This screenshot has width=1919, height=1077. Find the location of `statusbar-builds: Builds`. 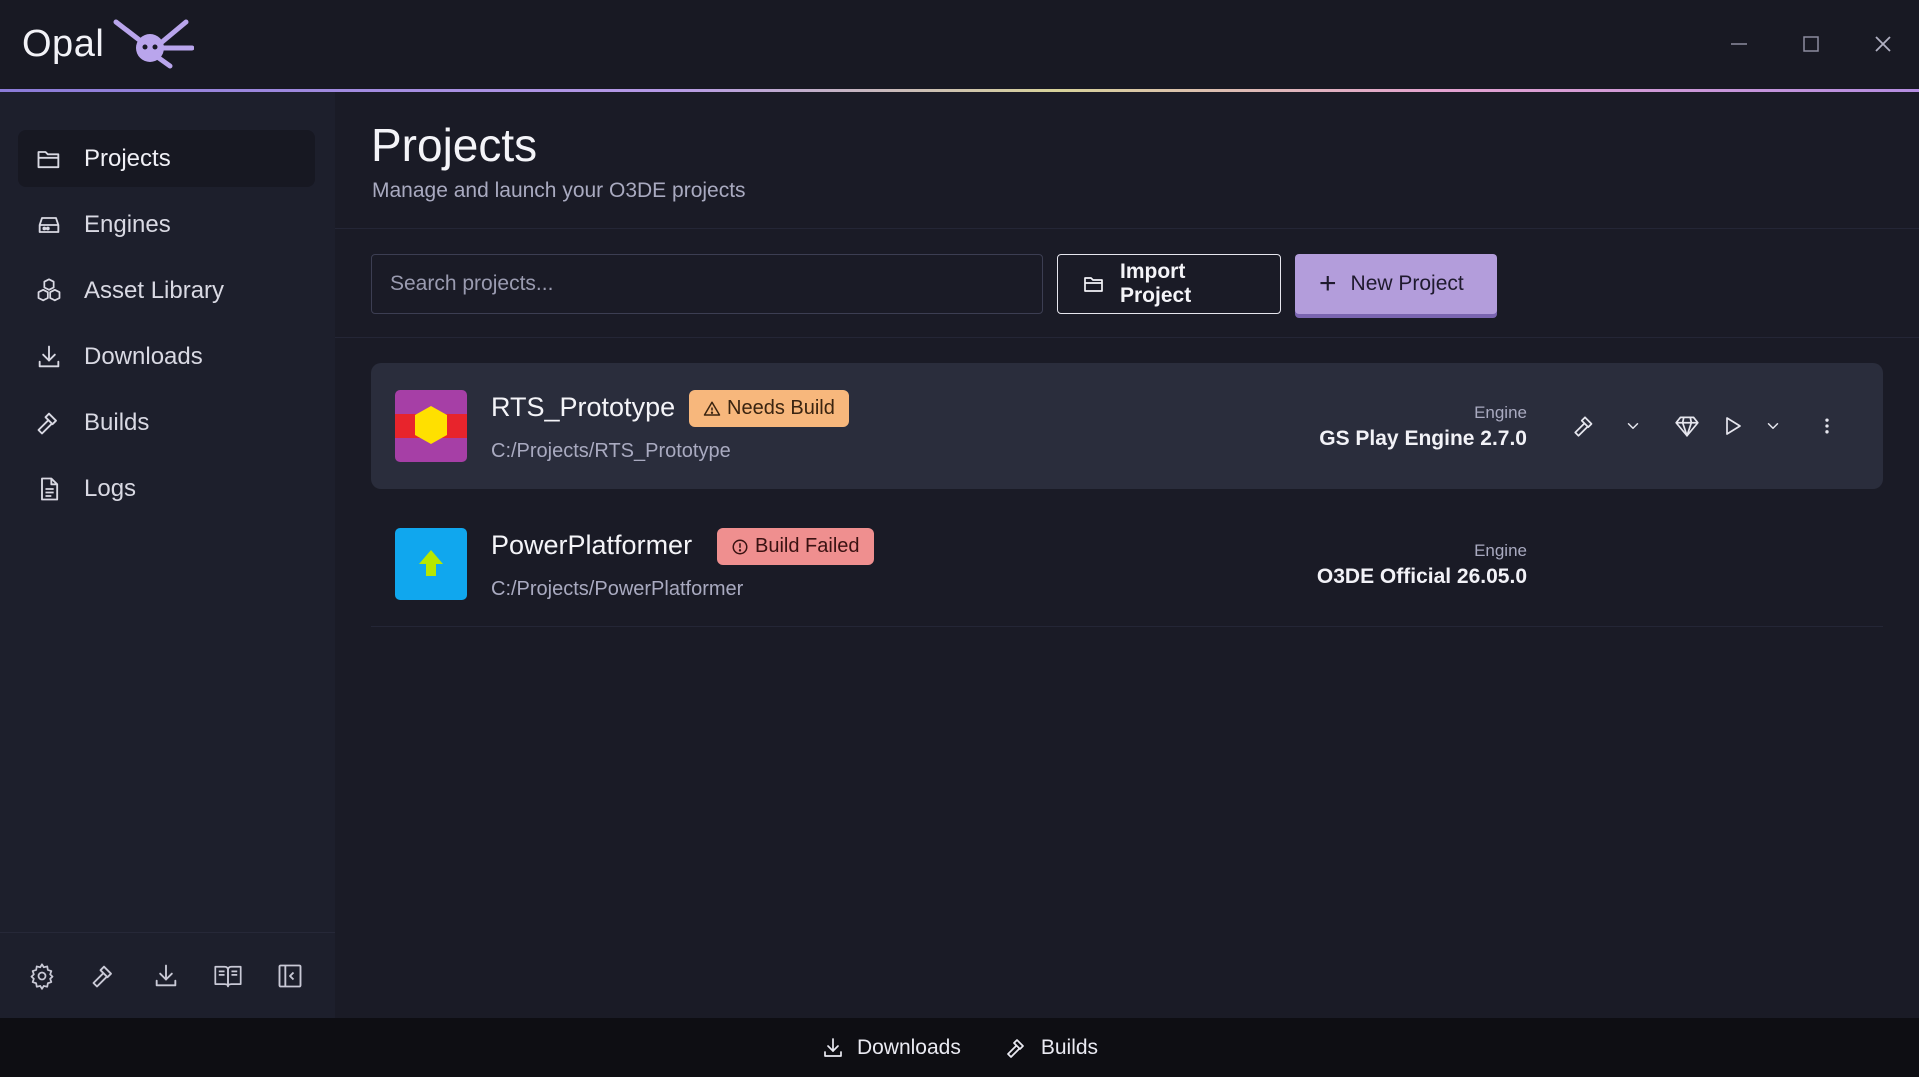

statusbar-builds: Builds is located at coordinates (1051, 1048).